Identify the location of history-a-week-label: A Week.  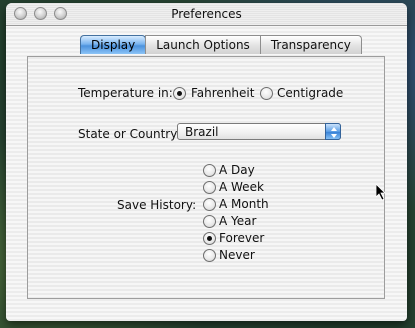
(241, 187).